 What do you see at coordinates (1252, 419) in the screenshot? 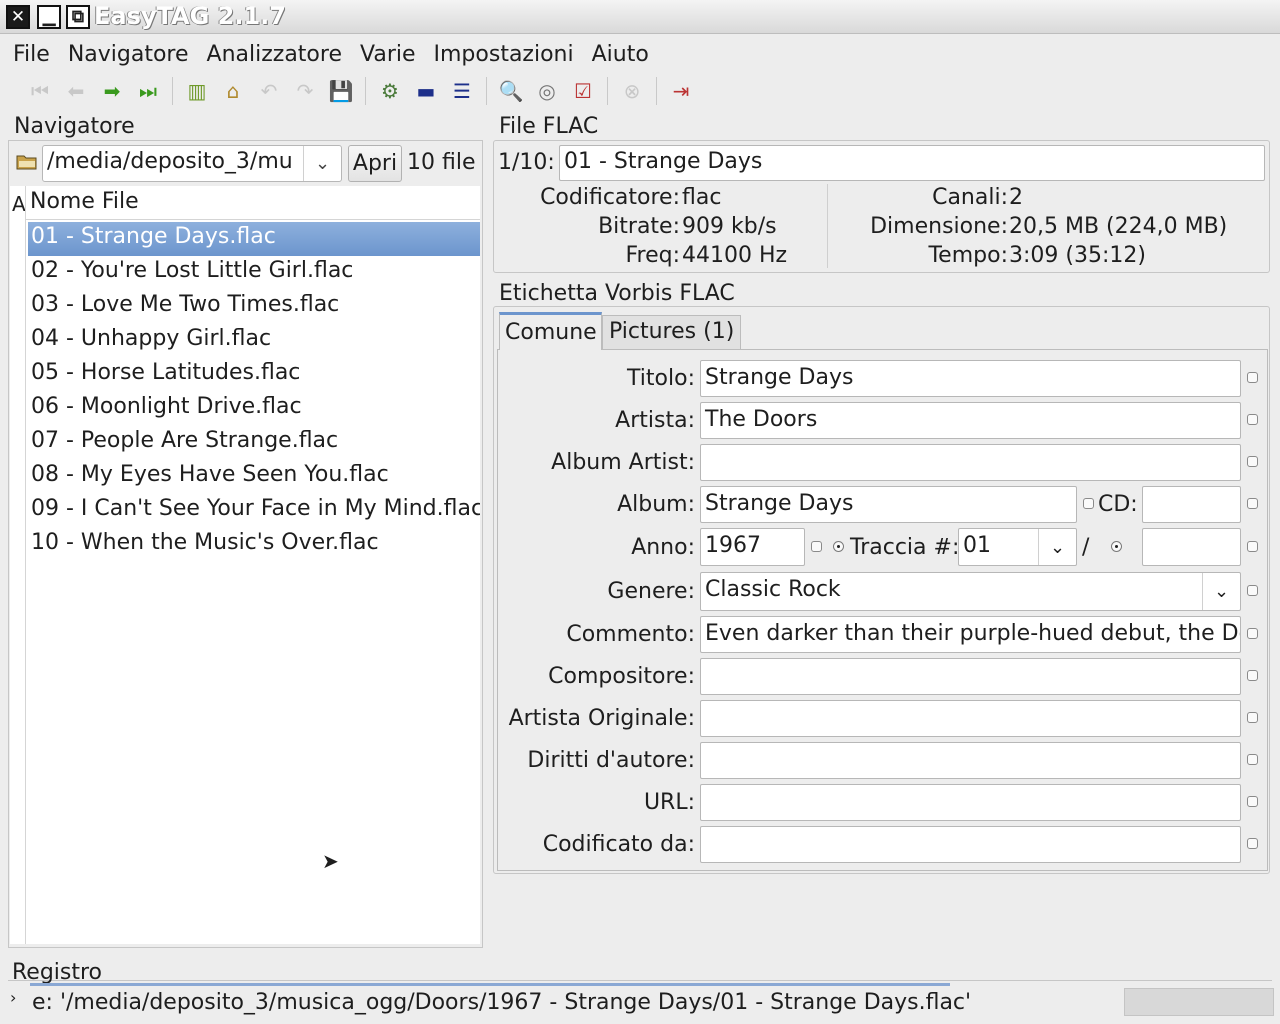
I see `artist-apply-checkbox` at bounding box center [1252, 419].